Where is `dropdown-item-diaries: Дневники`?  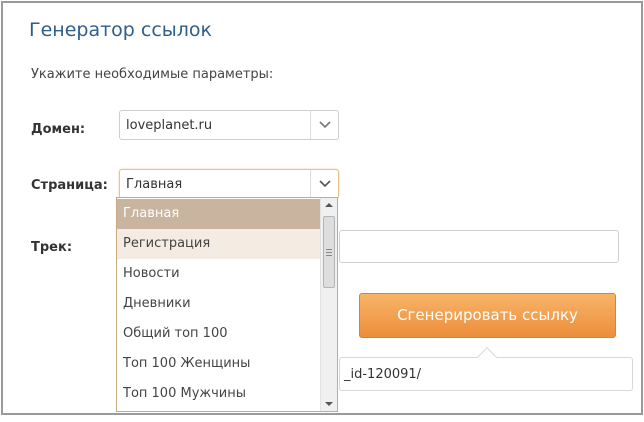 dropdown-item-diaries: Дневники is located at coordinates (219, 304).